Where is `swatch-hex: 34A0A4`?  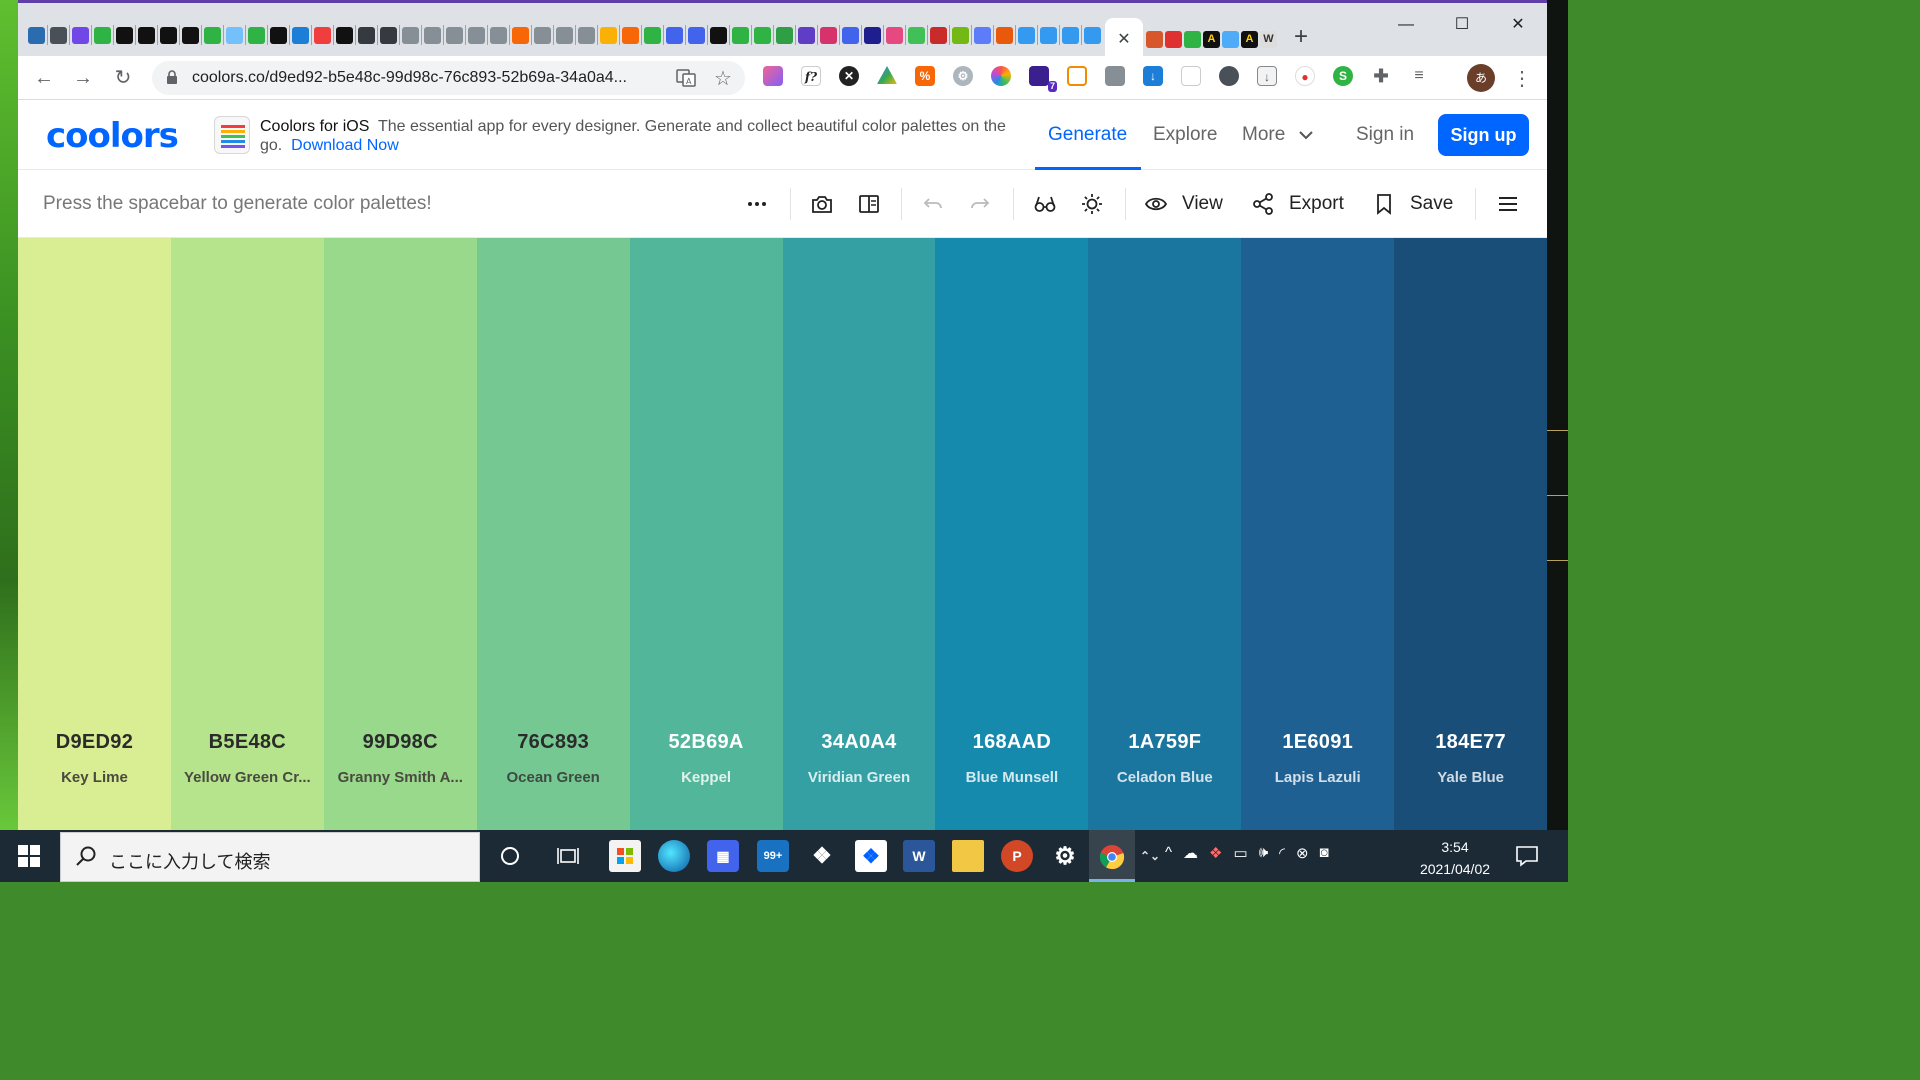 swatch-hex: 34A0A4 is located at coordinates (859, 742).